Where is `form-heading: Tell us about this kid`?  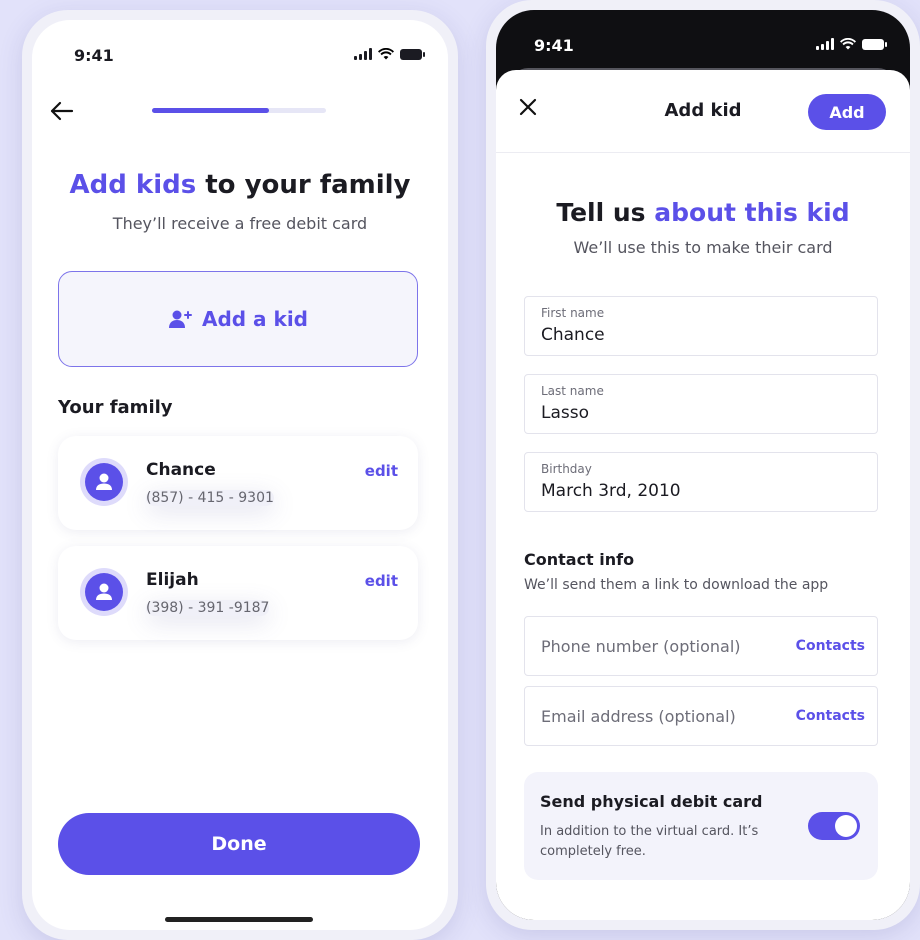 form-heading: Tell us about this kid is located at coordinates (703, 212).